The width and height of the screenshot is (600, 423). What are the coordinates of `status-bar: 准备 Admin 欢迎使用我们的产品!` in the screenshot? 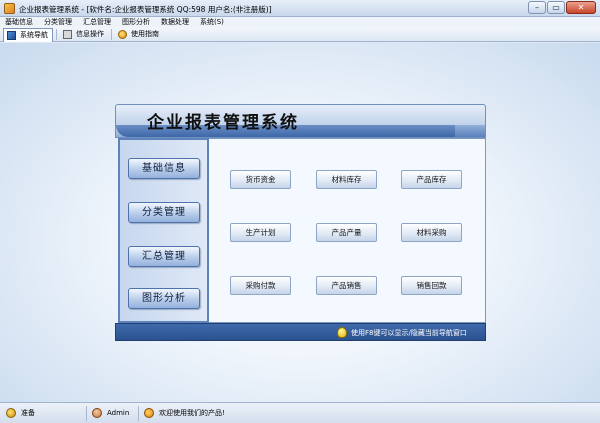 It's located at (300, 412).